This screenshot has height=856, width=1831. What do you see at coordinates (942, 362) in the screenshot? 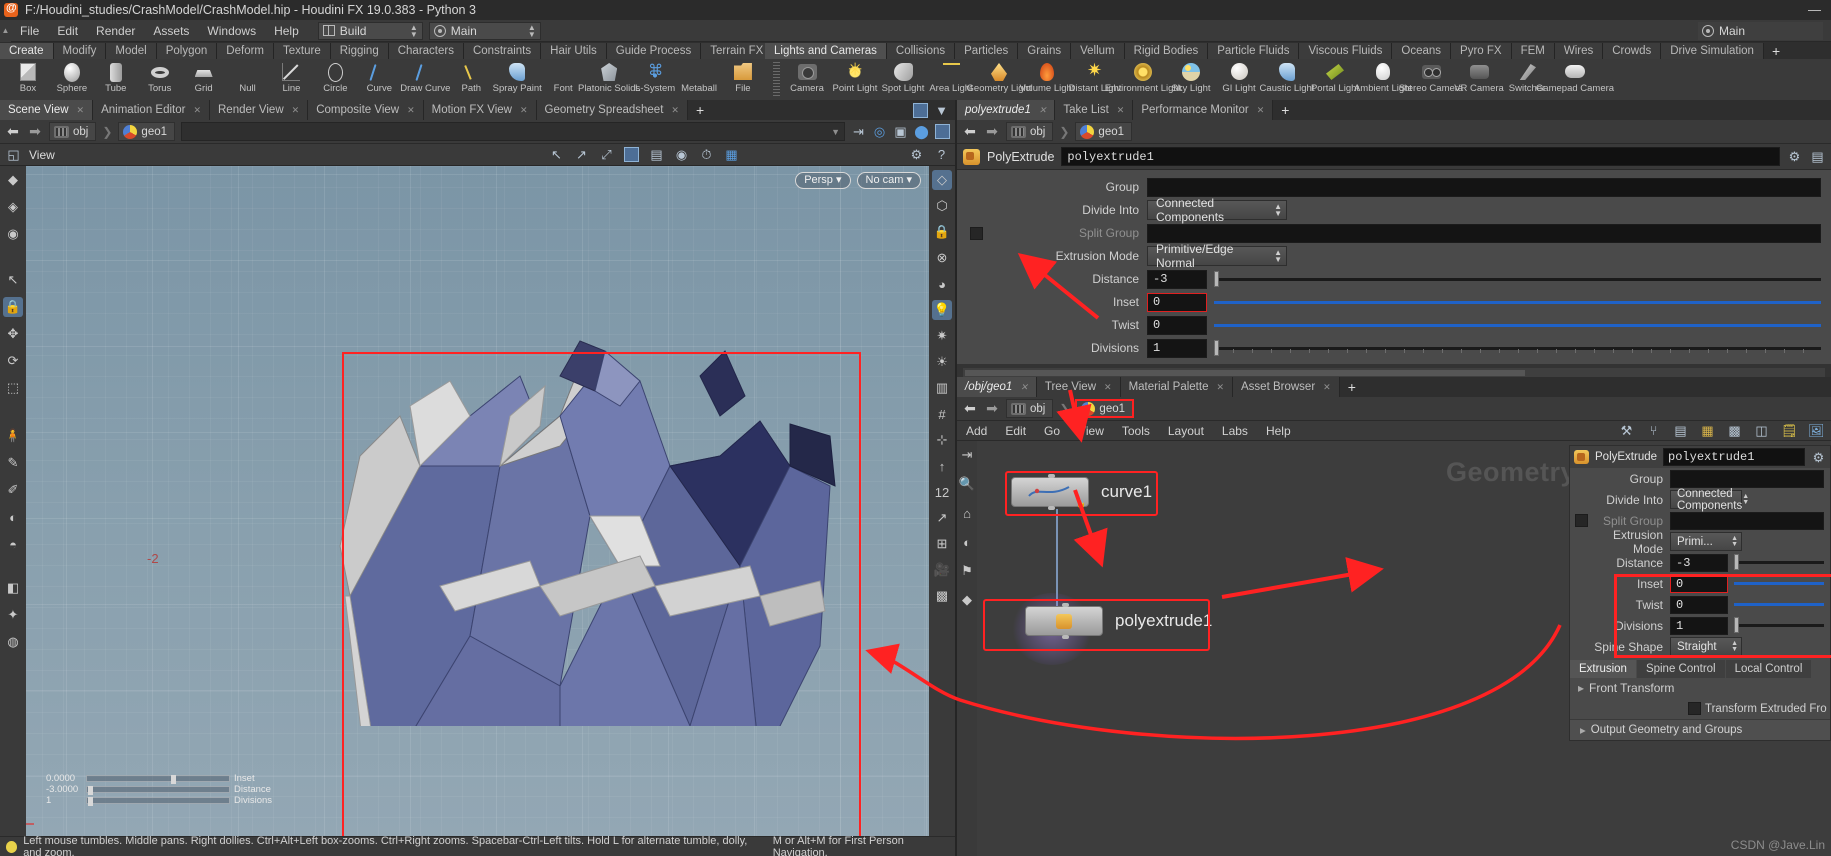
I see `shadow-icon: ☀` at bounding box center [942, 362].